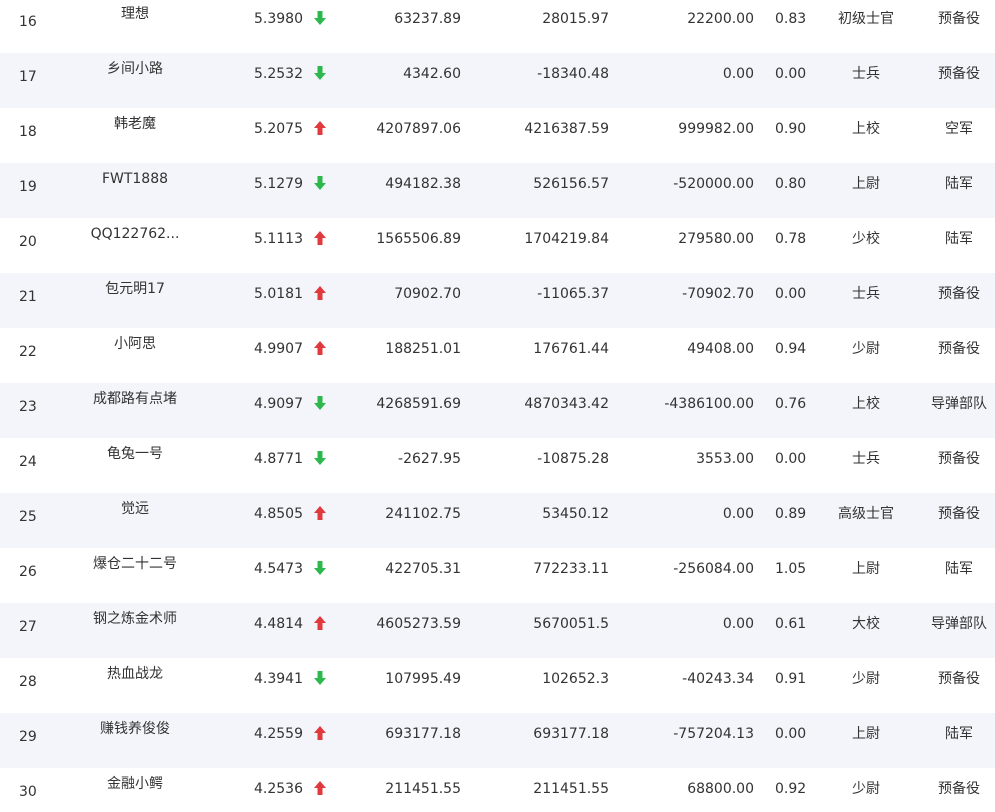  I want to click on user-name-cell: FWT1888, so click(135, 179).